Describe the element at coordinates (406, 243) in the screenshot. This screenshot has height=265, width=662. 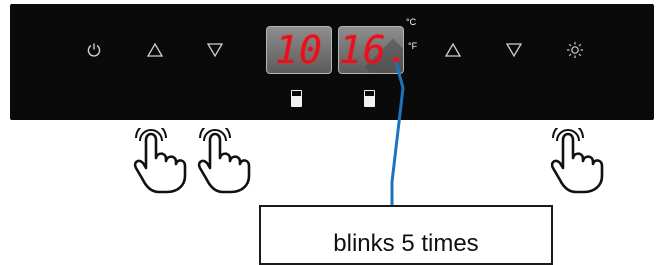
I see `callout-text: blinks 5 times` at that location.